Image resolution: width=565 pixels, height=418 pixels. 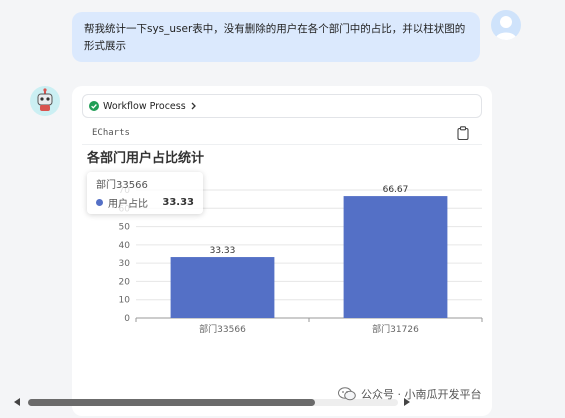 What do you see at coordinates (178, 202) in the screenshot?
I see `tooltip-value: 33.33` at bounding box center [178, 202].